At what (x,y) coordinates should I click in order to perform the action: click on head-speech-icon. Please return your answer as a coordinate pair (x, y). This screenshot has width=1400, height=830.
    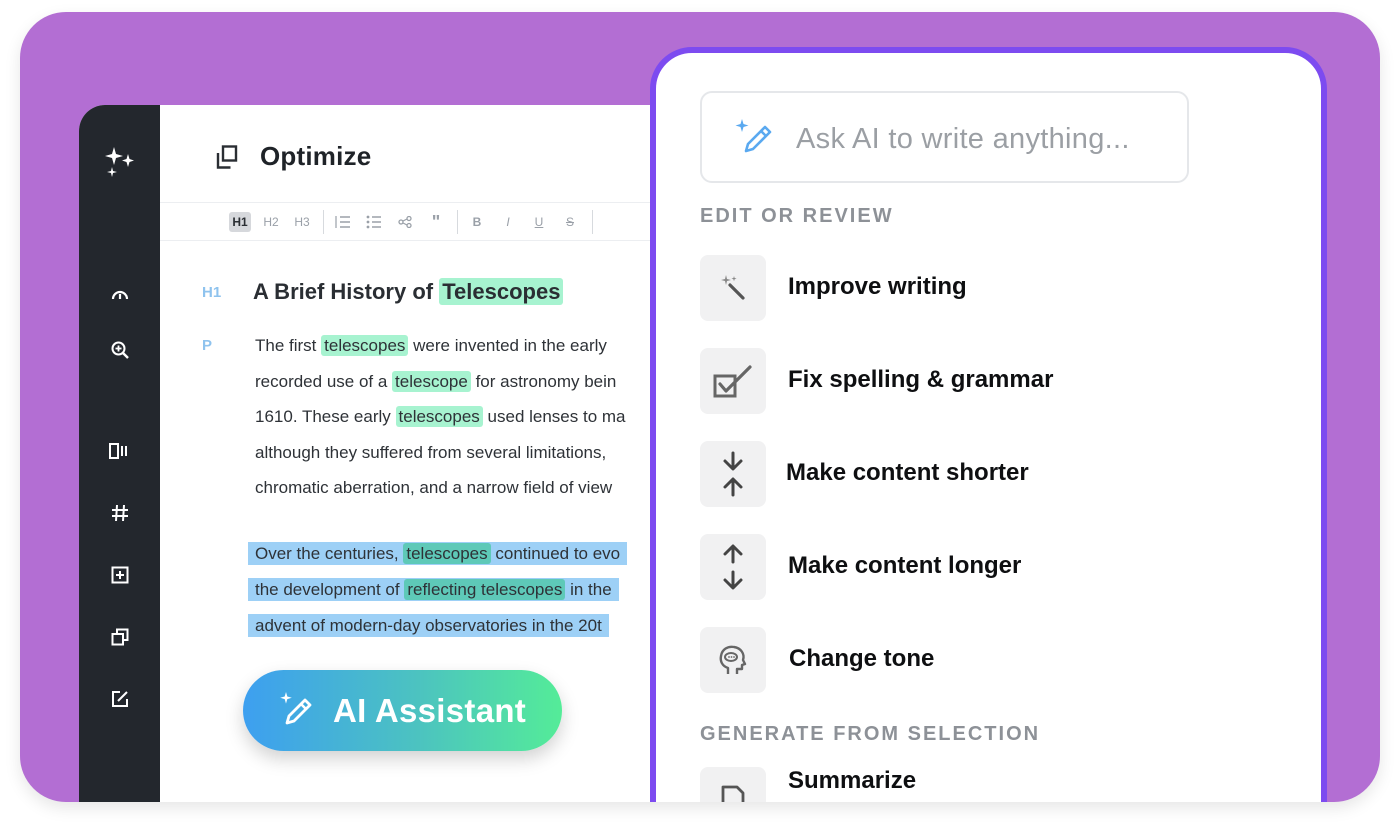
    Looking at the image, I should click on (733, 660).